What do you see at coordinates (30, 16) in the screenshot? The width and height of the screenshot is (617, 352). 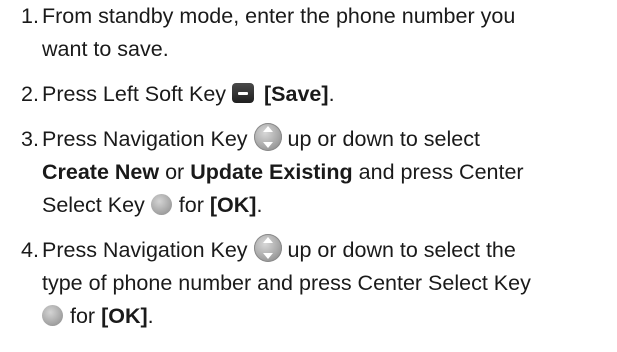 I see `step-number: 1.` at bounding box center [30, 16].